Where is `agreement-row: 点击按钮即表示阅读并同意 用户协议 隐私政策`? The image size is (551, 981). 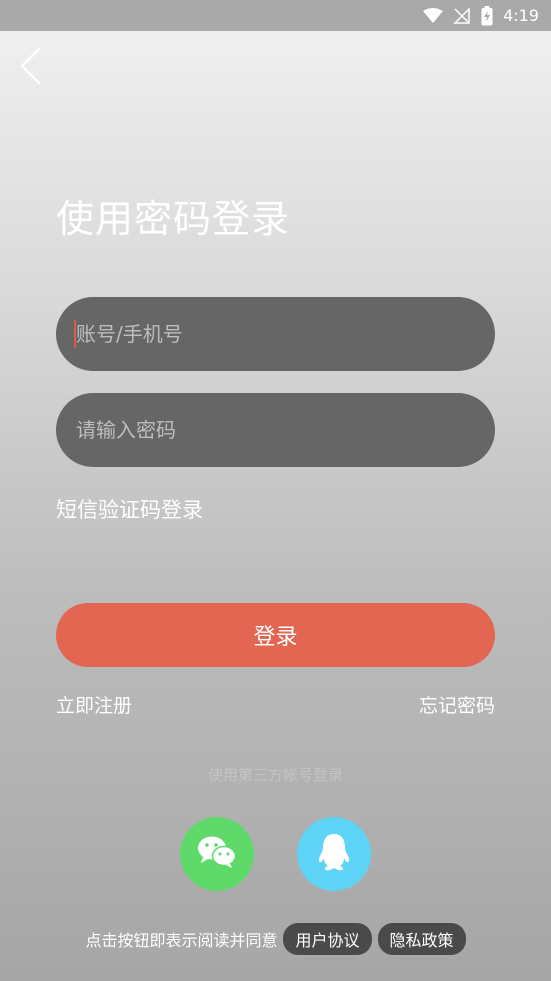 agreement-row: 点击按钮即表示阅读并同意 用户协议 隐私政策 is located at coordinates (275, 939).